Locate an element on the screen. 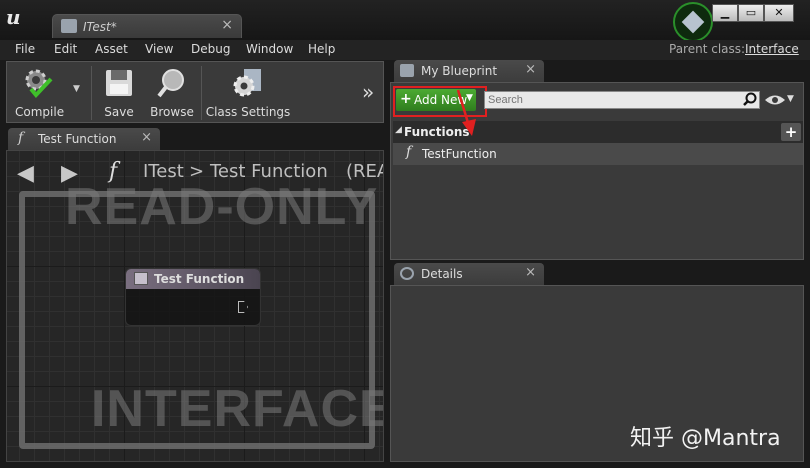 The image size is (810, 468). document-tab-close-icon: × is located at coordinates (227, 25).